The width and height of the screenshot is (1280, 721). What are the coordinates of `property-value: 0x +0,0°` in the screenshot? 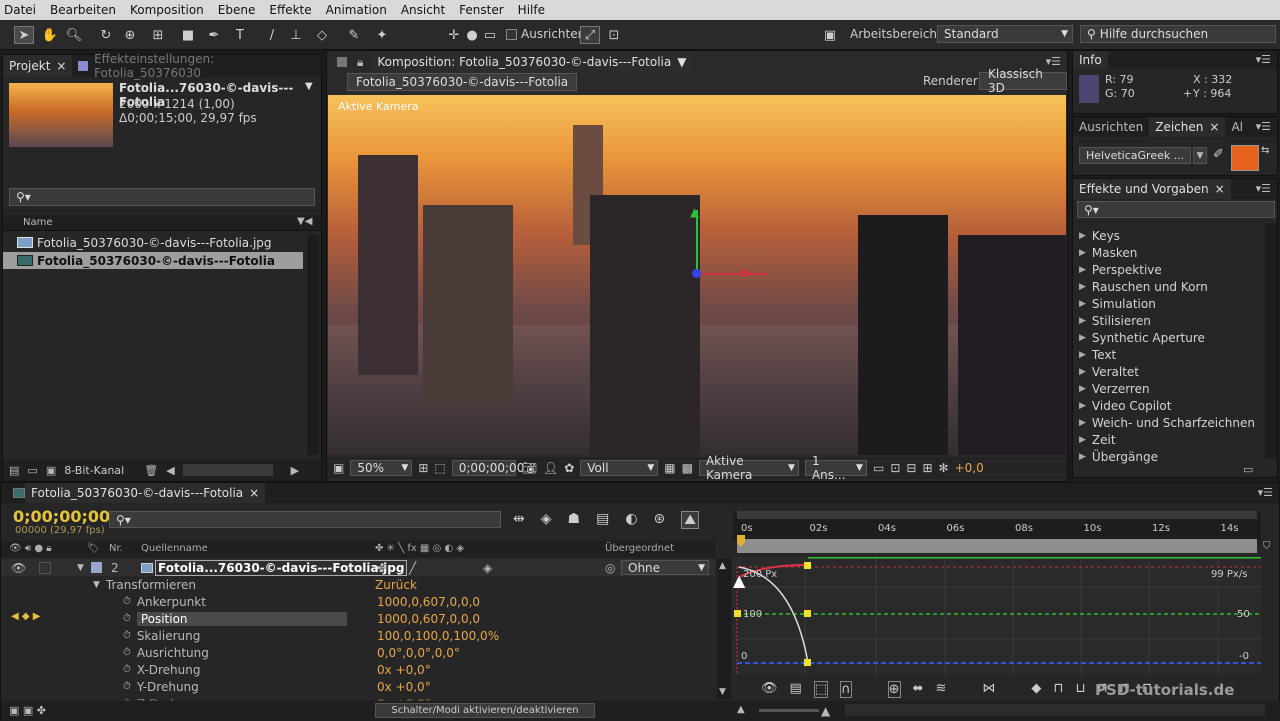 It's located at (404, 686).